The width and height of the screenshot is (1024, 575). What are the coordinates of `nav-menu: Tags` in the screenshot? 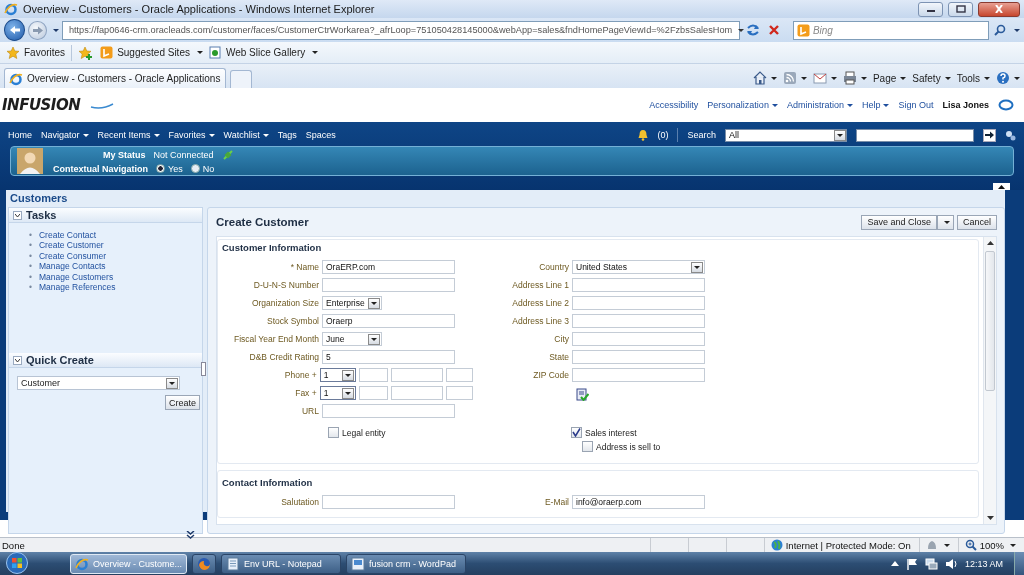 It's located at (287, 135).